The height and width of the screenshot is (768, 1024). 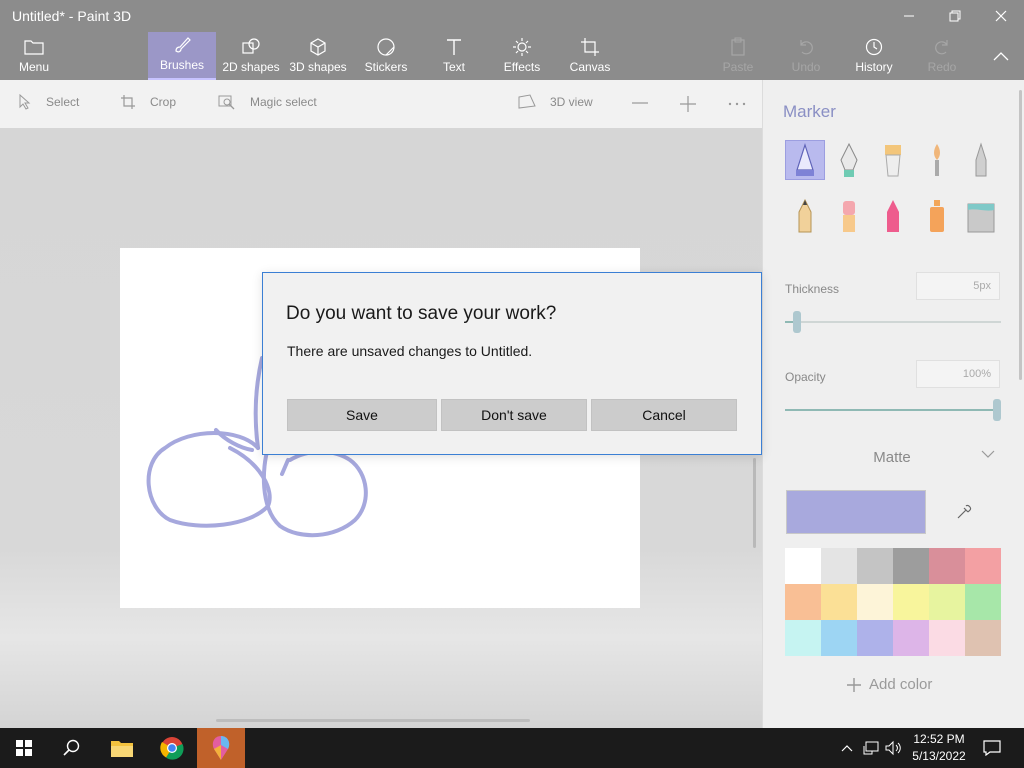 I want to click on paste-button: Paste, so click(x=738, y=56).